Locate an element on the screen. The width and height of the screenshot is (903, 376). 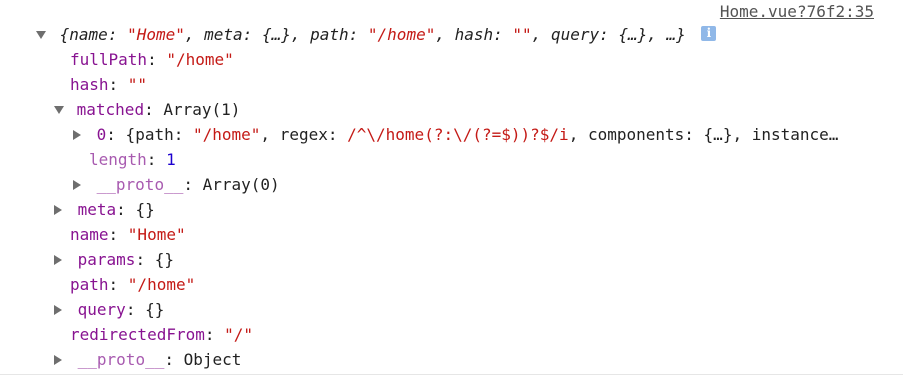
prop-path-row: path: "/home" is located at coordinates (133, 284).